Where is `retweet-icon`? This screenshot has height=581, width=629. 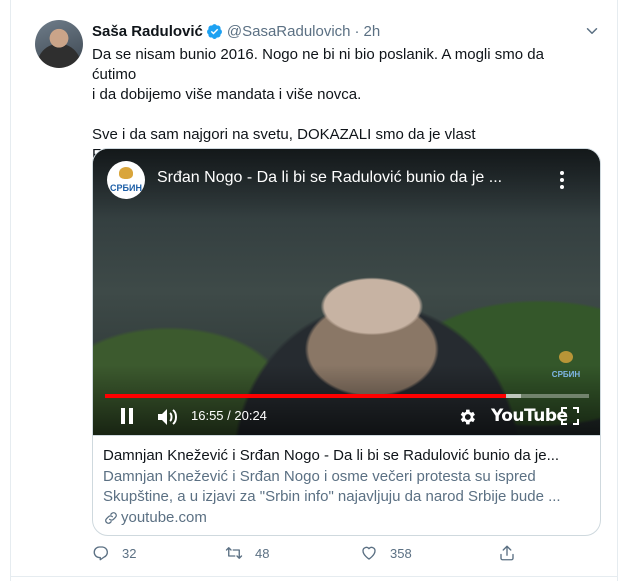
retweet-icon is located at coordinates (234, 553).